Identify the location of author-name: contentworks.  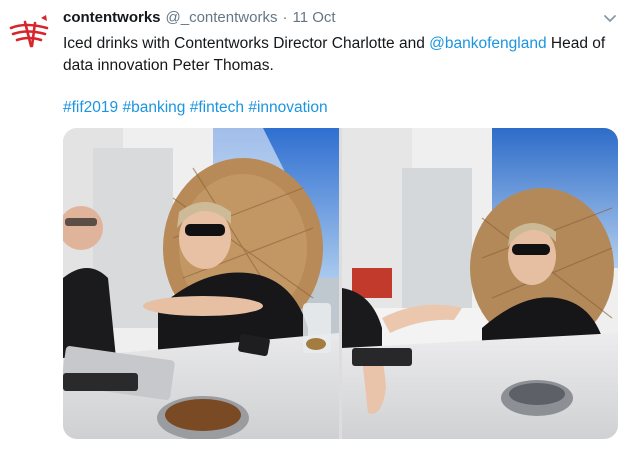
(112, 17).